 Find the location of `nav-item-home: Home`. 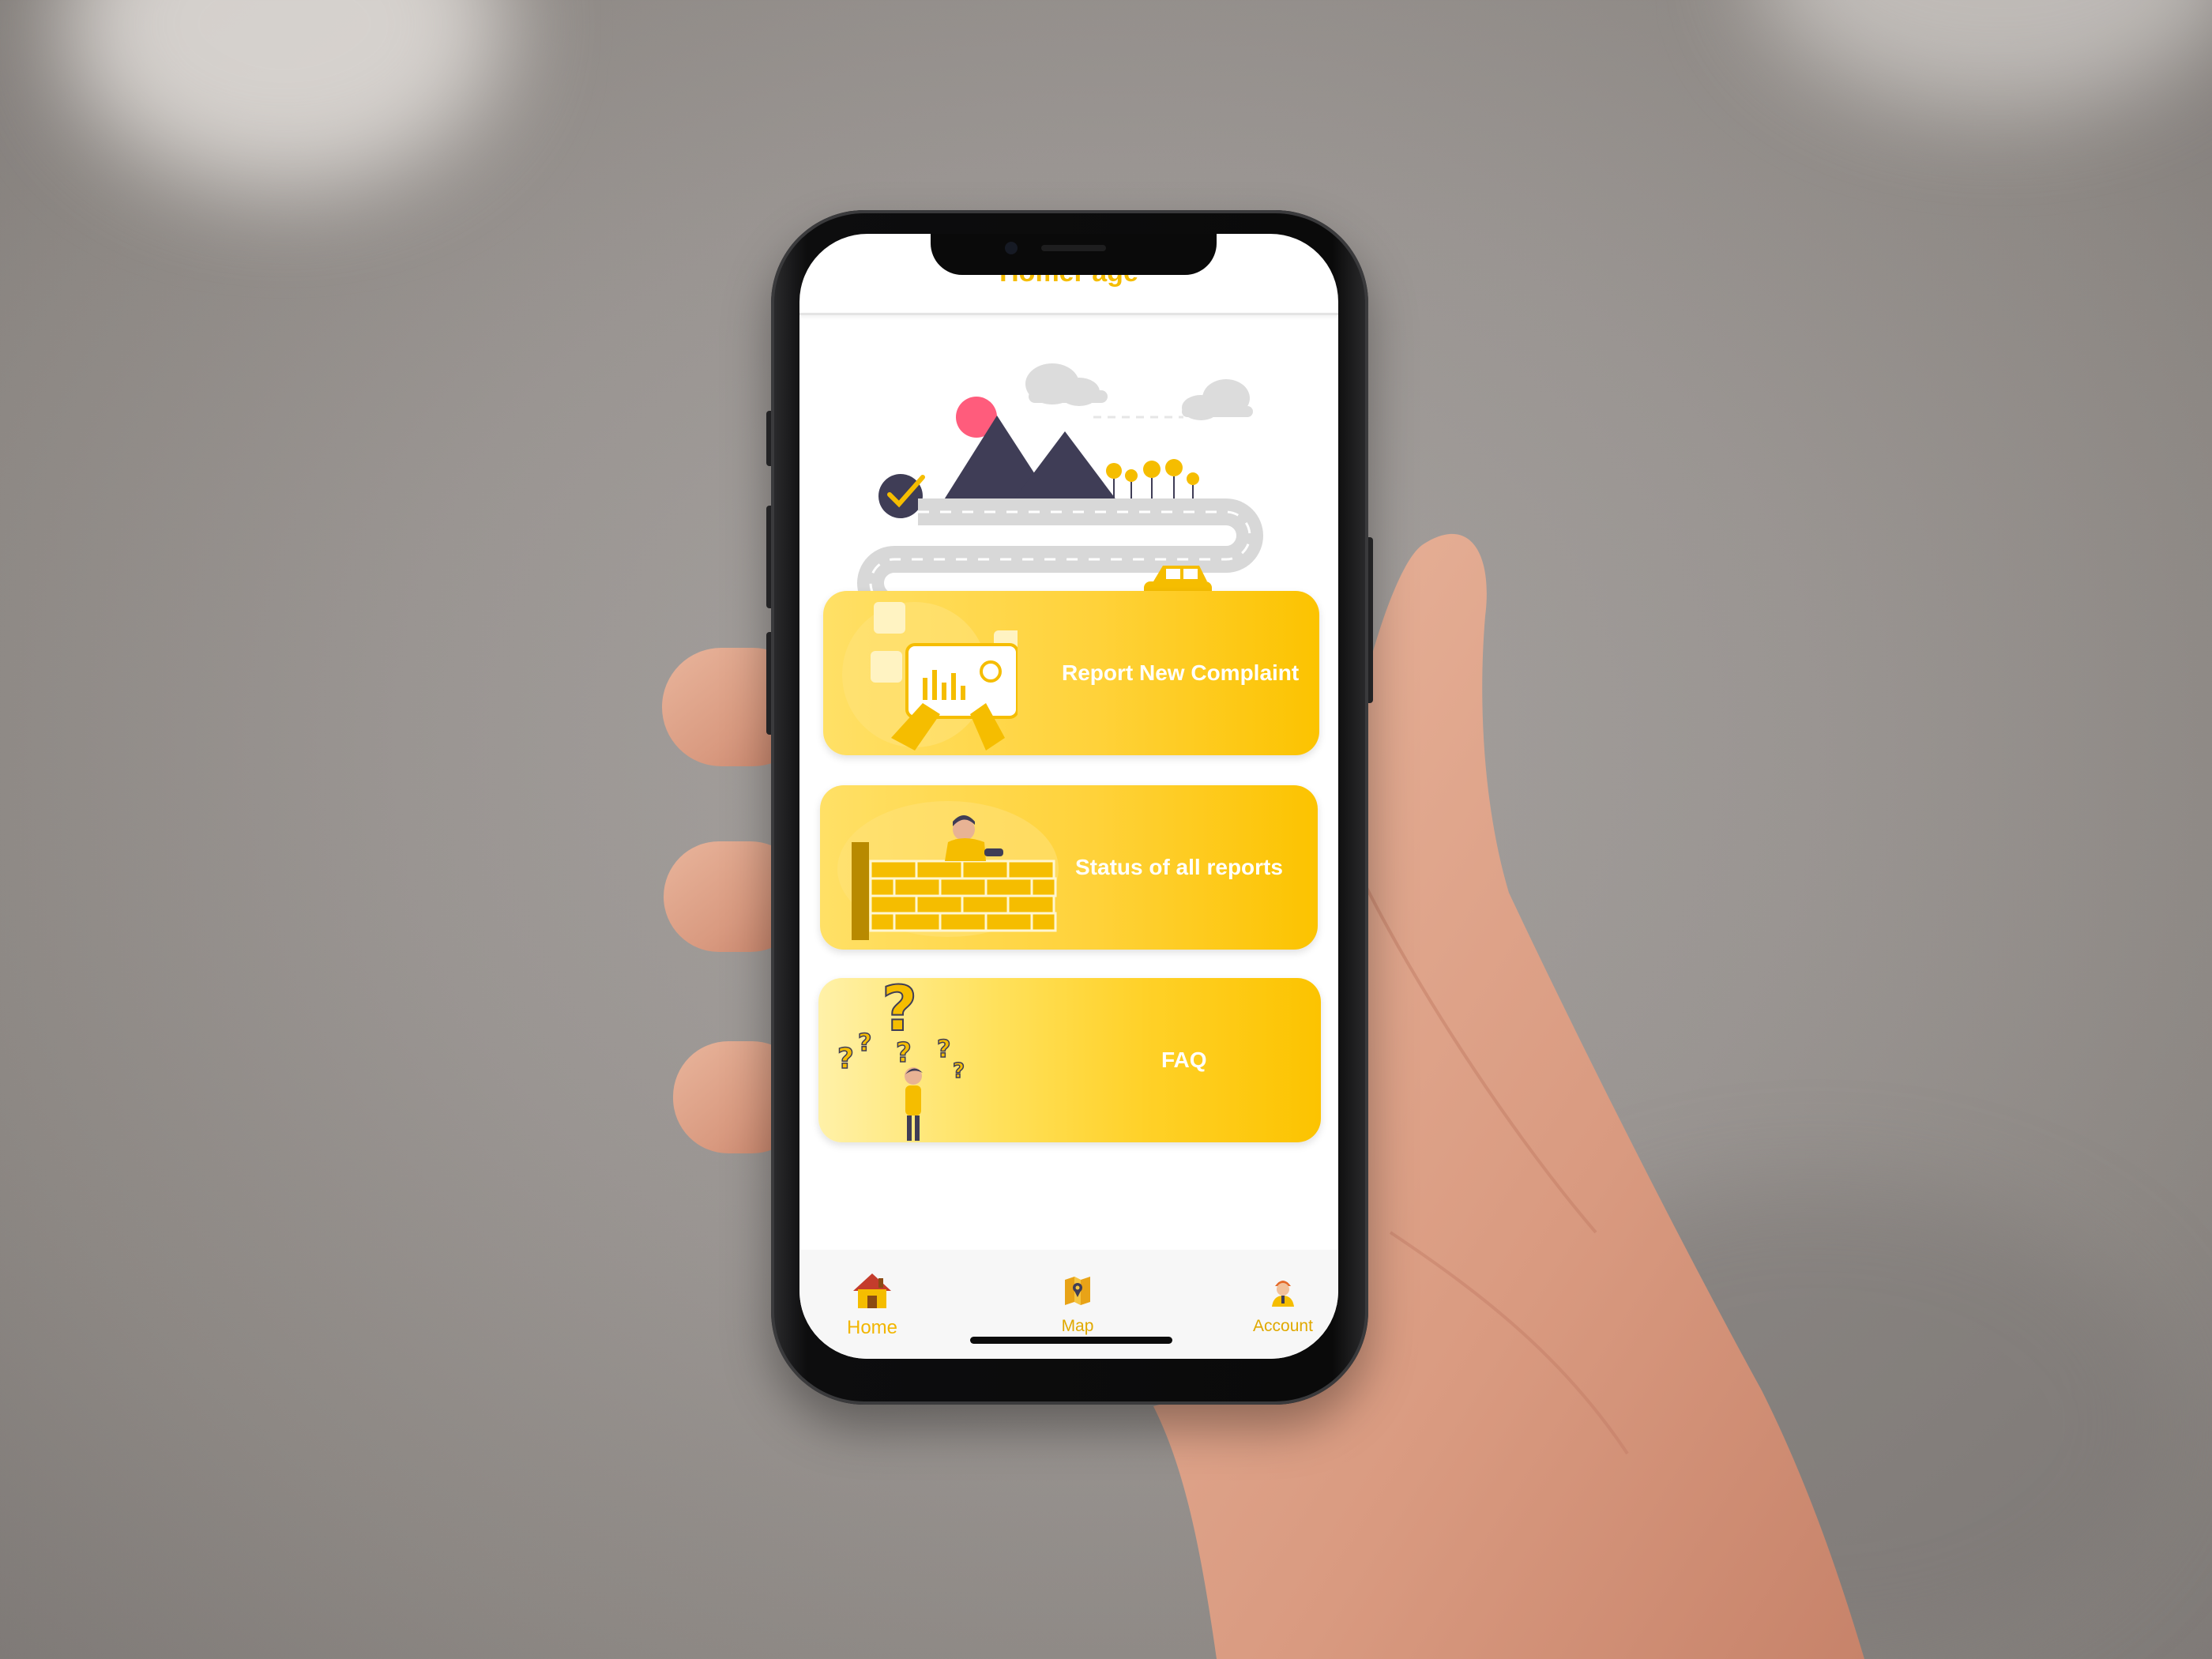

nav-item-home: Home is located at coordinates (872, 1306).